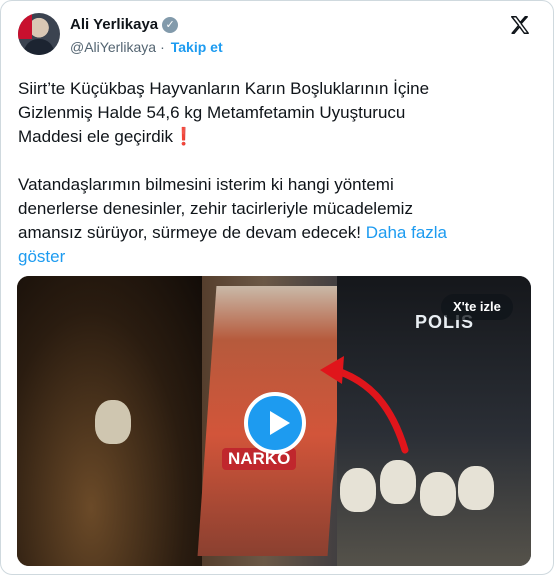 The width and height of the screenshot is (554, 575). I want to click on author-name-row: Ali Yerlikaya ✓, so click(124, 24).